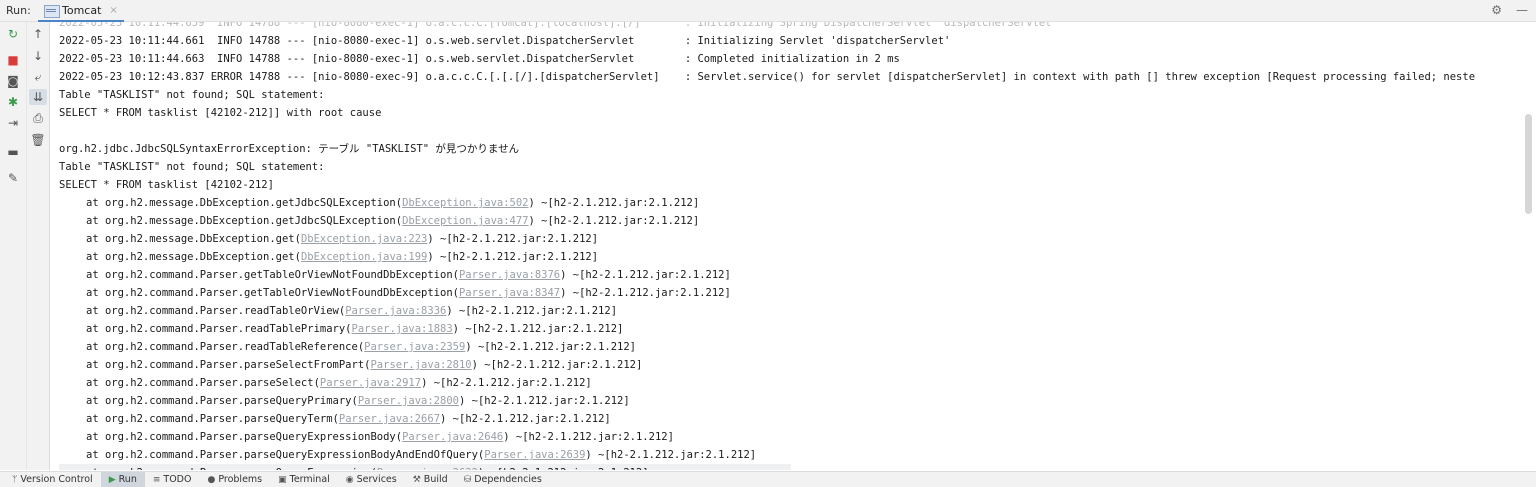 This screenshot has height=487, width=1536. I want to click on source-link: Parser.java:8336, so click(395, 311).